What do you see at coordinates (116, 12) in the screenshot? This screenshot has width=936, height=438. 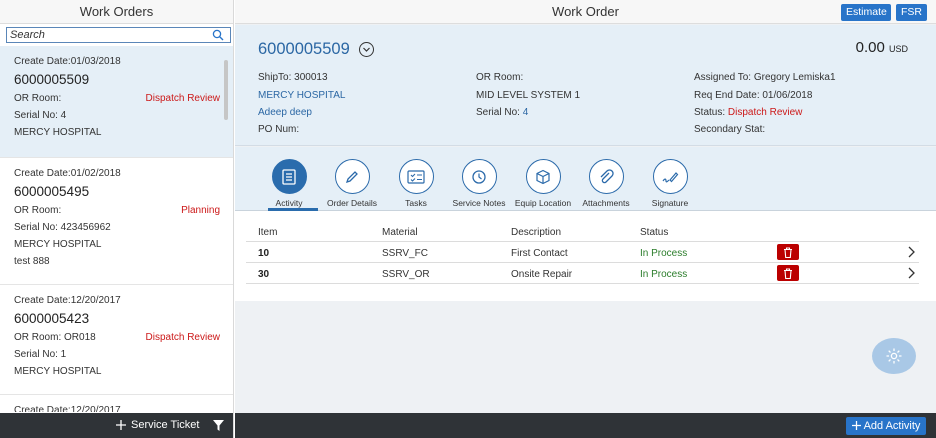 I see `master-title: Work Orders` at bounding box center [116, 12].